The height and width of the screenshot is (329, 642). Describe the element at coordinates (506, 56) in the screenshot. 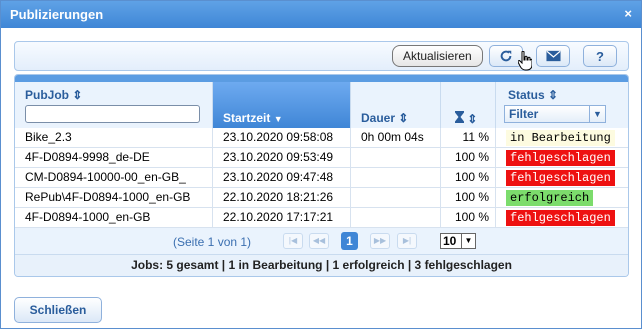

I see `refresh-icon` at that location.